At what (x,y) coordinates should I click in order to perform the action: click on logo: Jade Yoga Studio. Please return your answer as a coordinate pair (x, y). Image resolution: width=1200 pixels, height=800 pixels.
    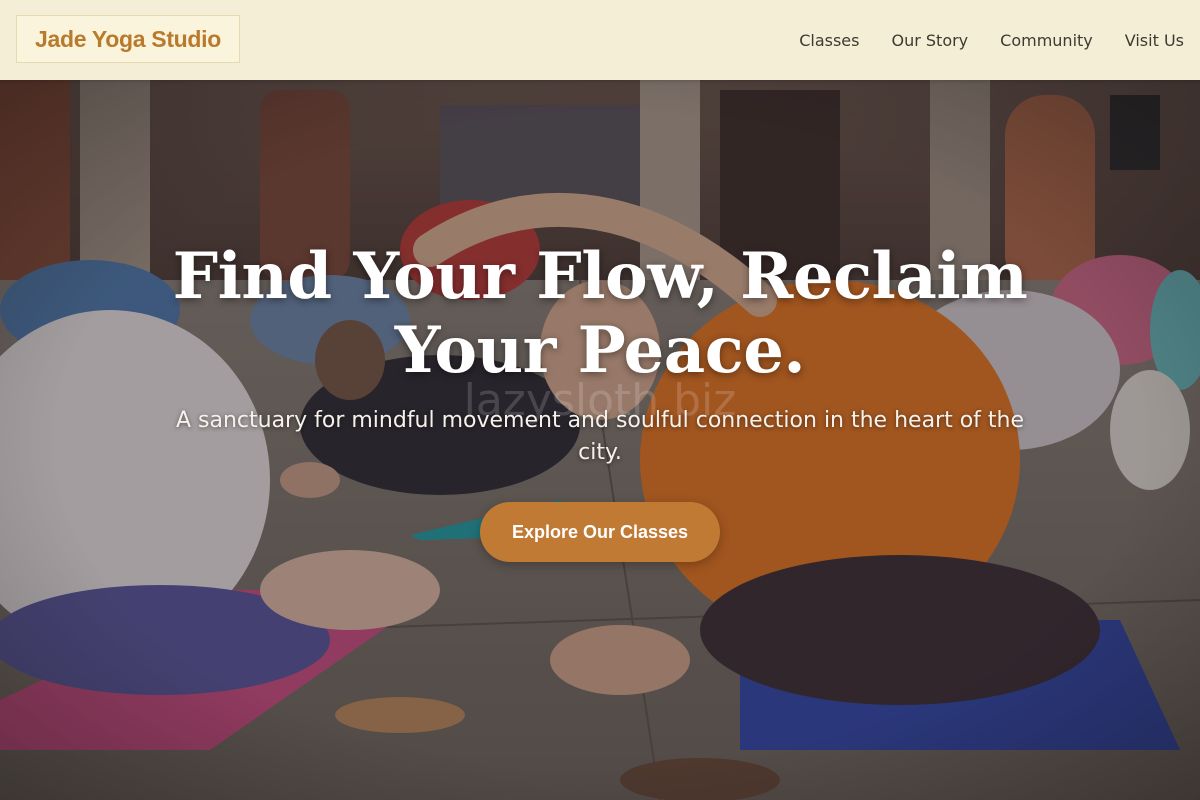
    Looking at the image, I should click on (128, 39).